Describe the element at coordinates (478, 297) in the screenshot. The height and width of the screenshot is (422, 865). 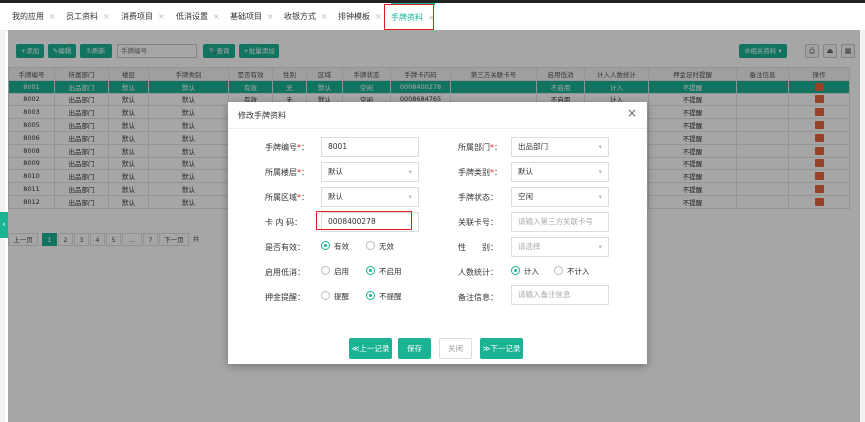
I see `remark-label: 备注信息：` at that location.